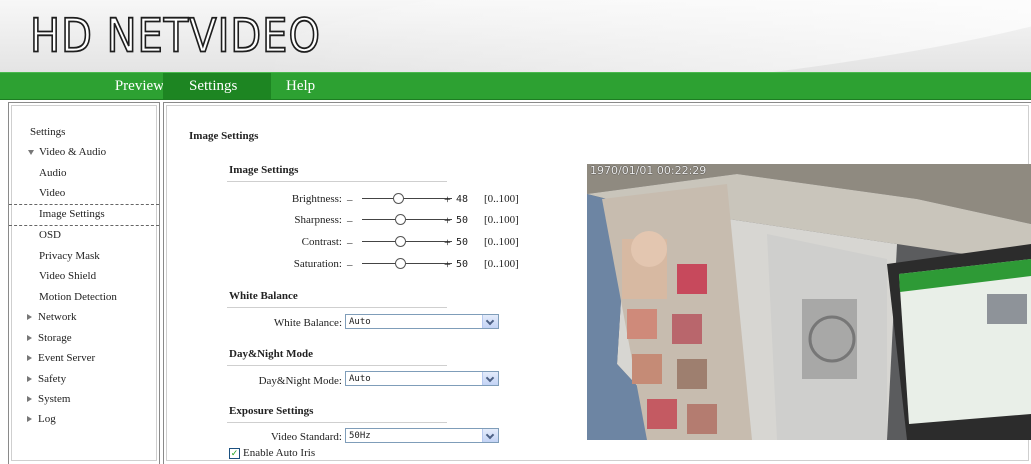 This screenshot has height=464, width=1031. Describe the element at coordinates (279, 453) in the screenshot. I see `auto-iris-label: Enable Auto Iris` at that location.